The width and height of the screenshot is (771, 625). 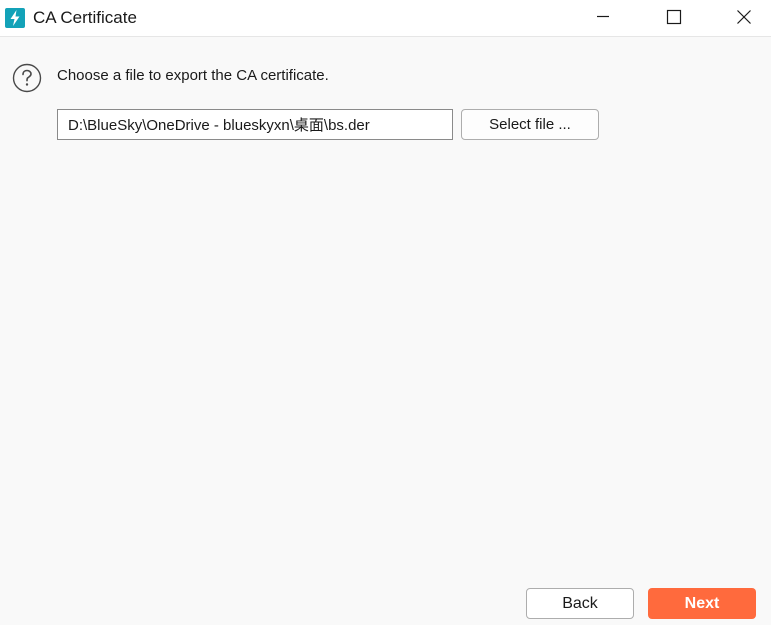 What do you see at coordinates (702, 603) in the screenshot?
I see `next-button: Next` at bounding box center [702, 603].